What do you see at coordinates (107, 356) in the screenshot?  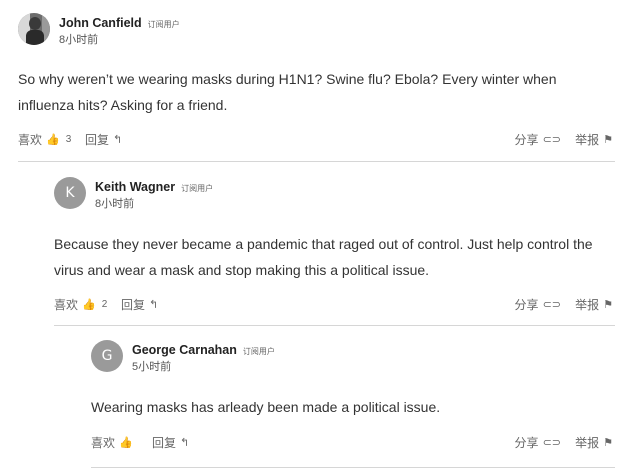 I see `avatar: G` at bounding box center [107, 356].